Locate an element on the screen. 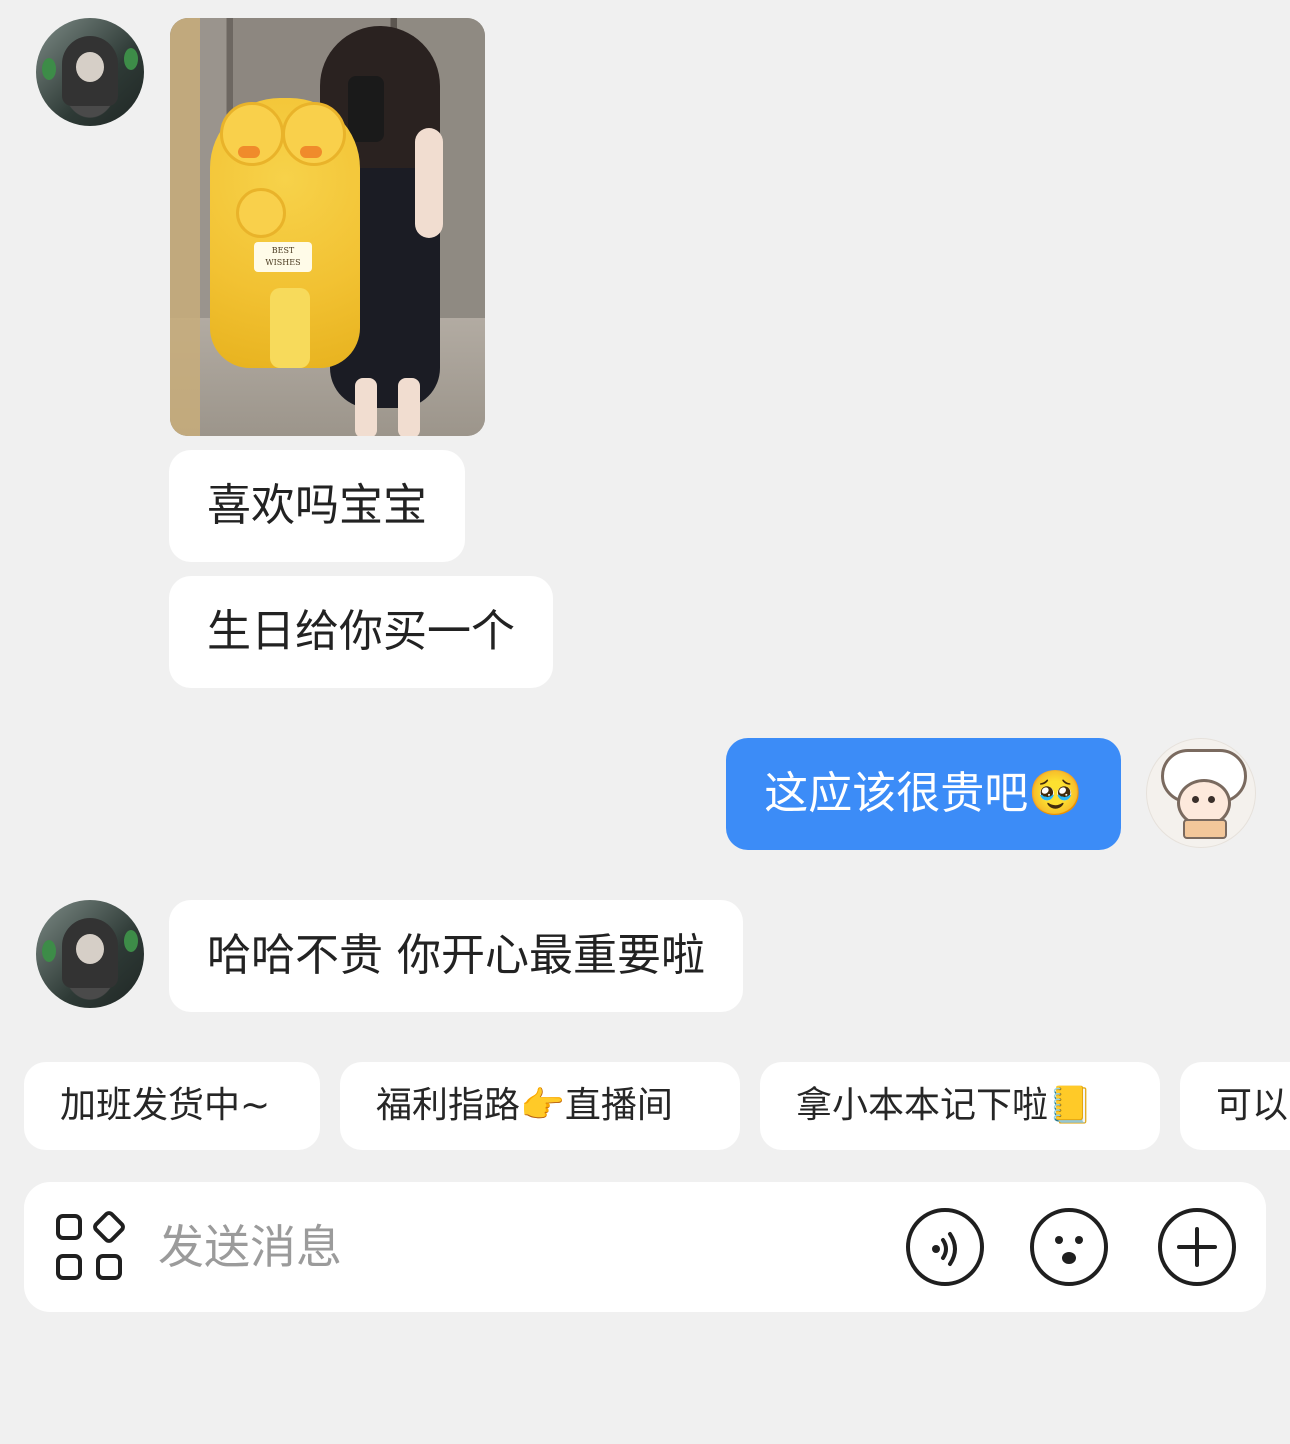  photo-phone is located at coordinates (366, 109).